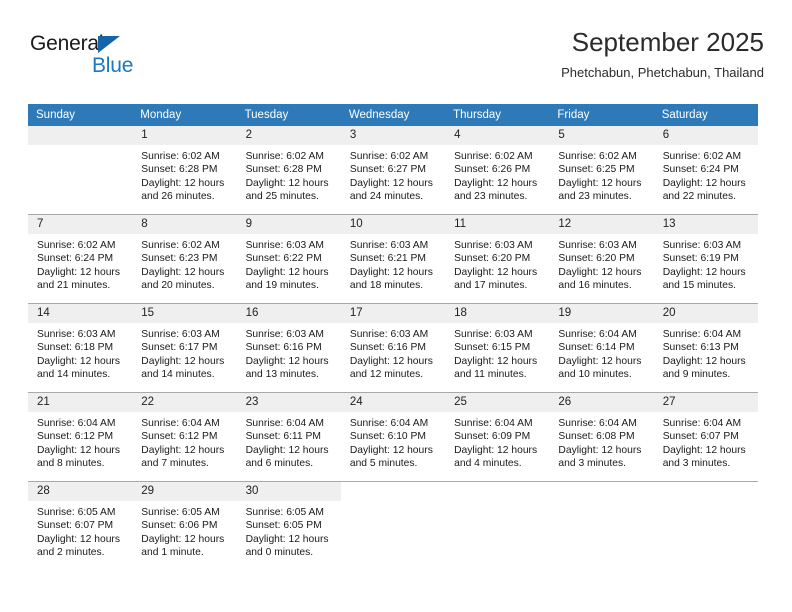  What do you see at coordinates (71, 553) in the screenshot?
I see `day-info-line: and 2 minutes.` at bounding box center [71, 553].